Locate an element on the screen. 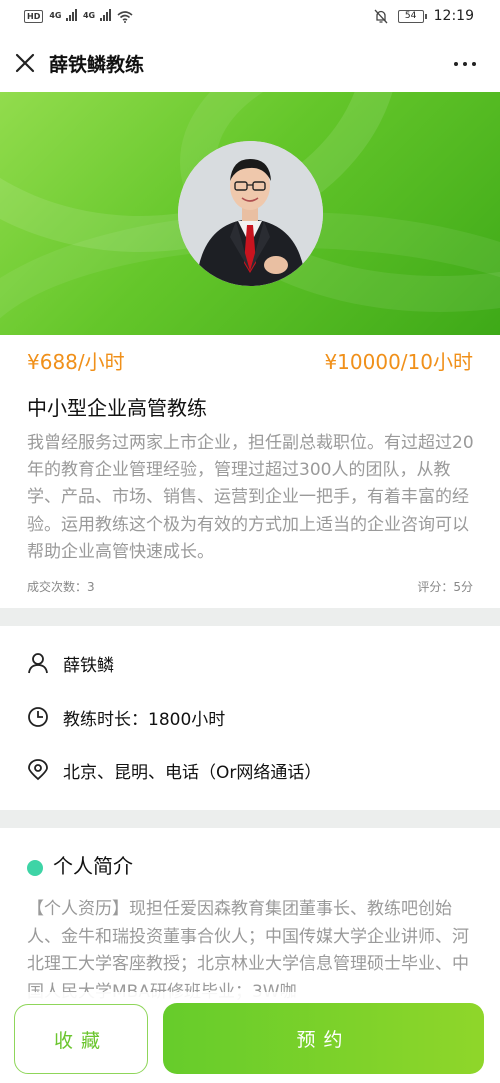  location-pin-icon is located at coordinates (38, 770).